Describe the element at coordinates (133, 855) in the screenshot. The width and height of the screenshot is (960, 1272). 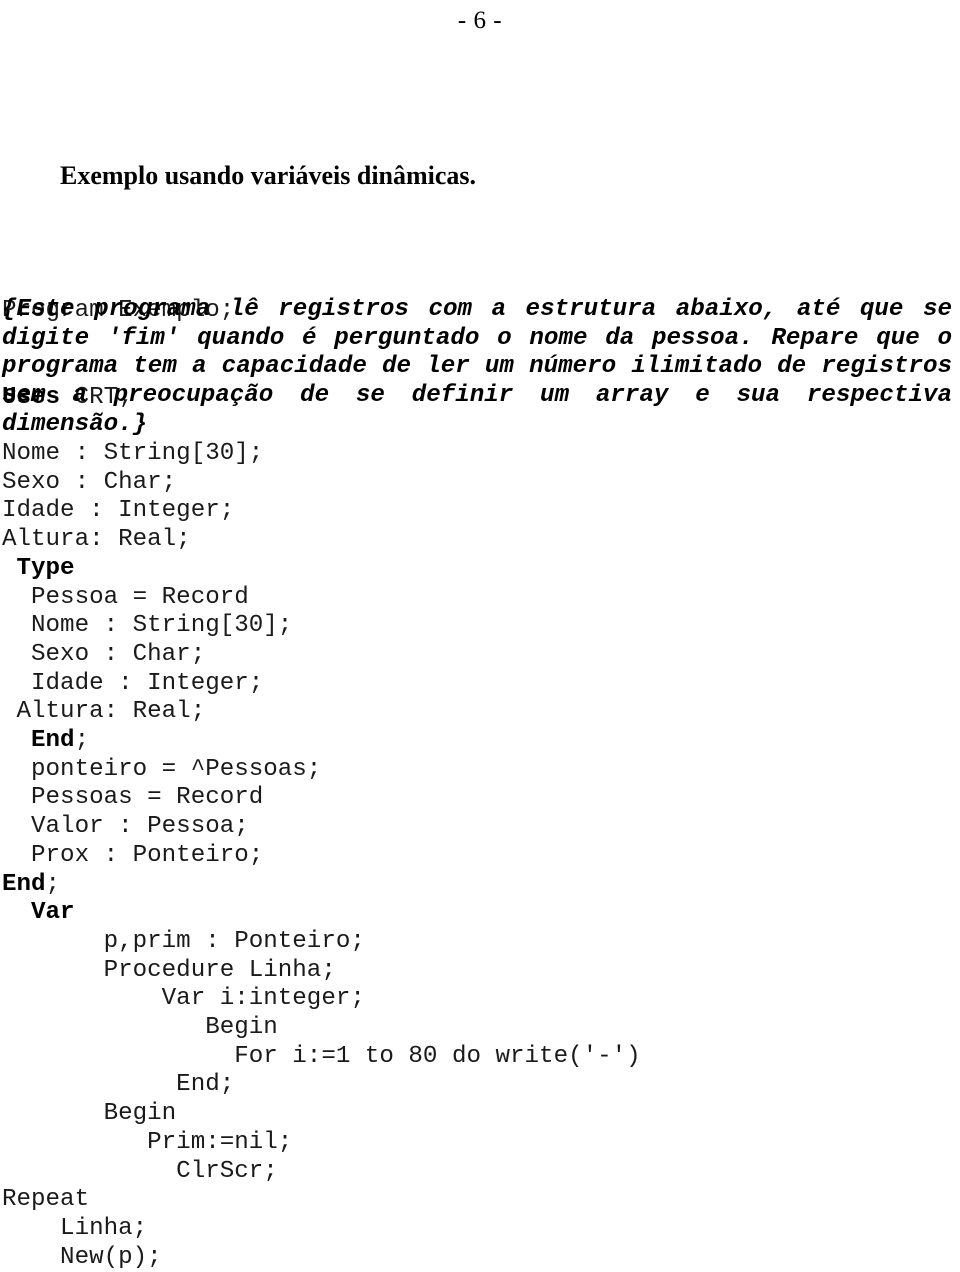
I see `code-line: Prox : Ponteiro;` at that location.